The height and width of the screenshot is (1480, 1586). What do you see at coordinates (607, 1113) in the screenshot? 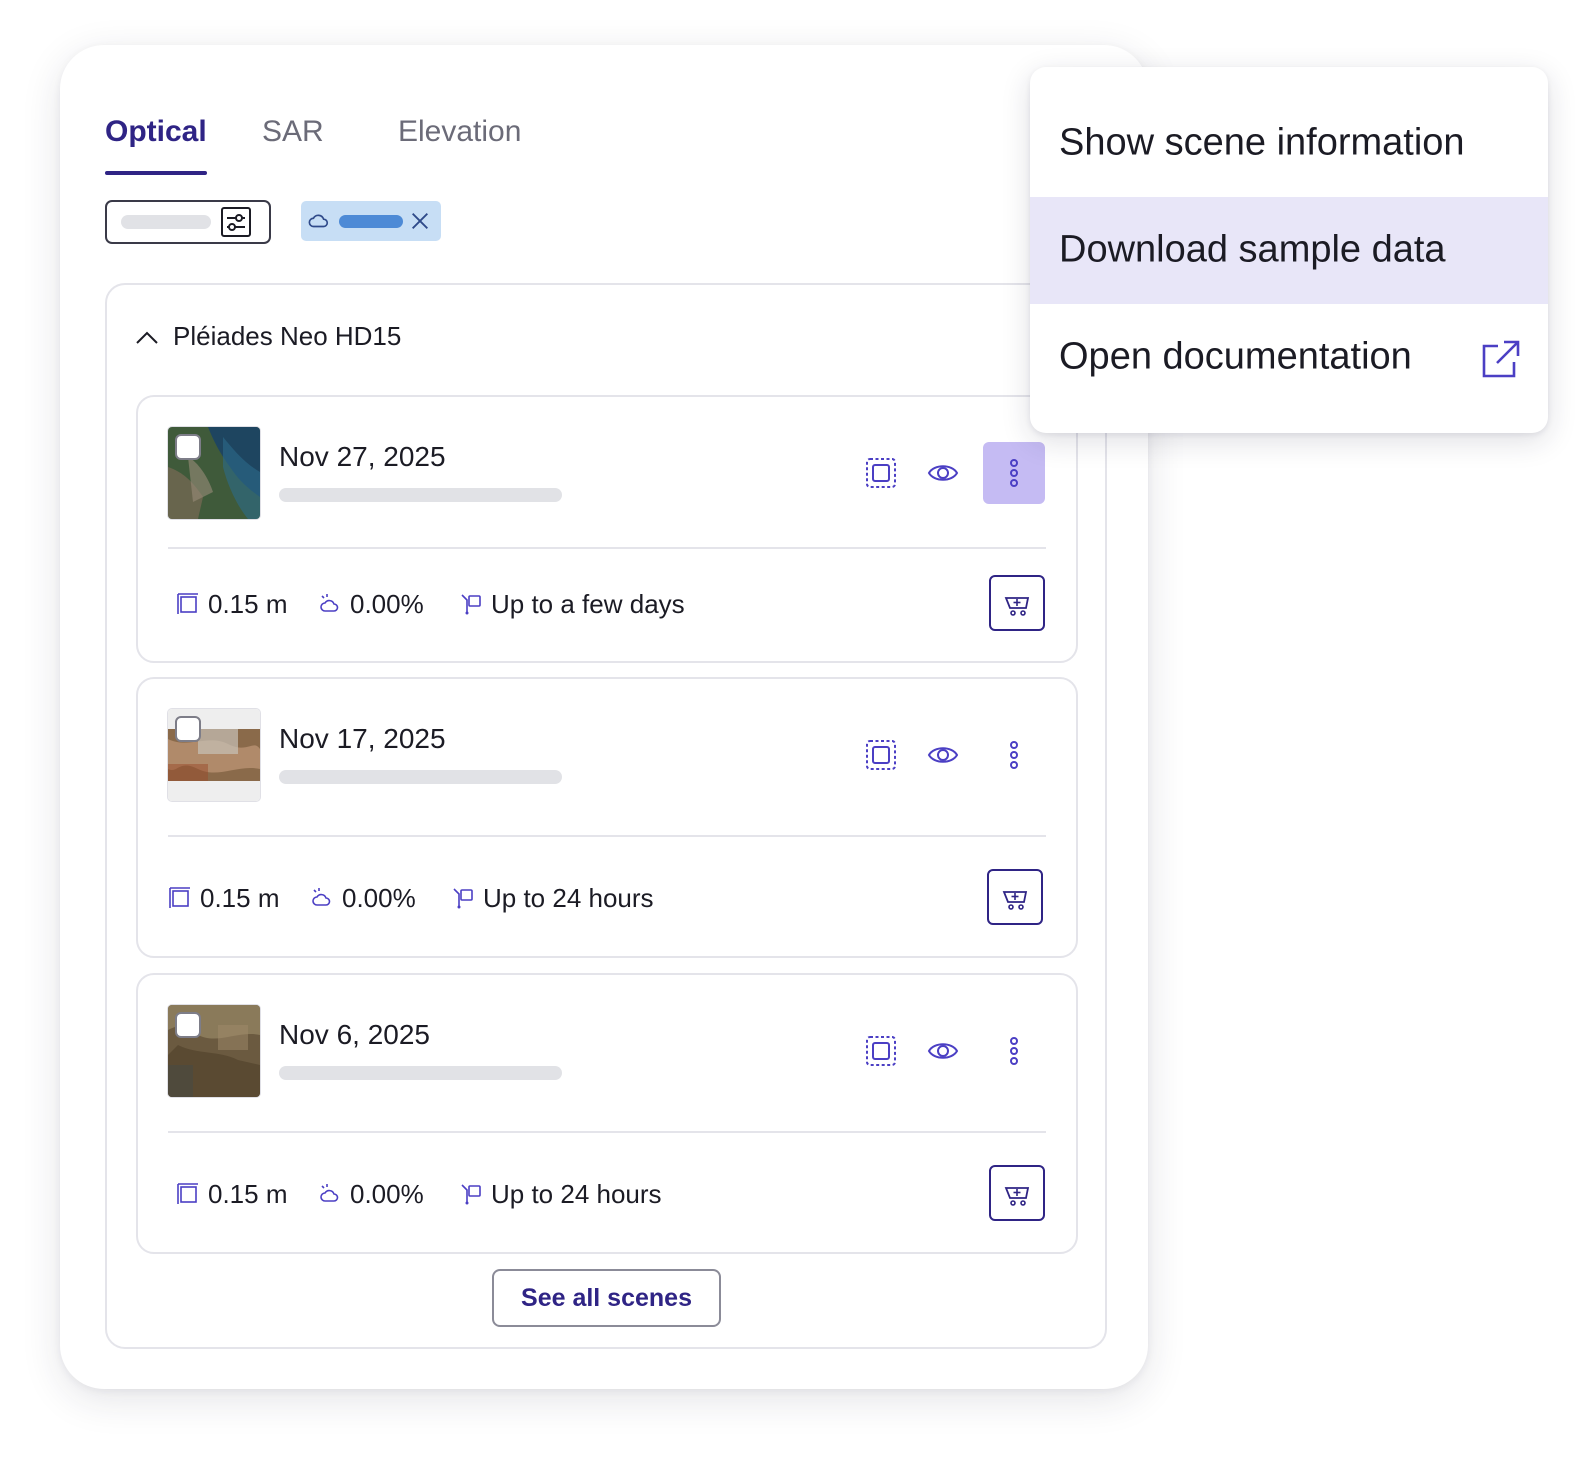
I see `scene-card: Nov 6, 2025 0.15 m 0.00% Up to 24 hours` at bounding box center [607, 1113].